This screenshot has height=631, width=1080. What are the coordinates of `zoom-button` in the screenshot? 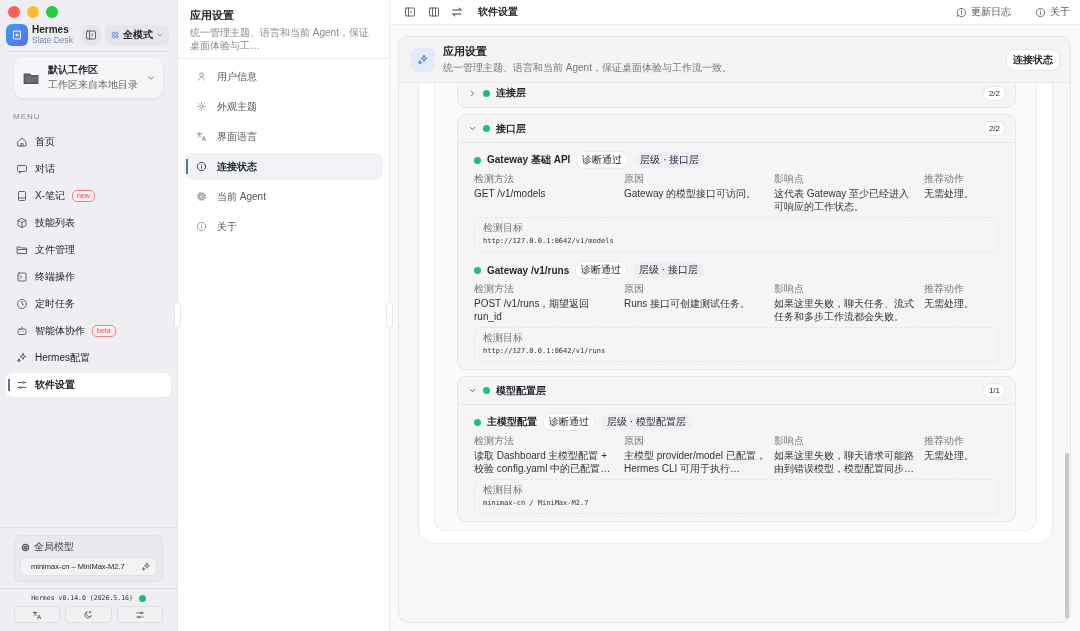 It's located at (52, 12).